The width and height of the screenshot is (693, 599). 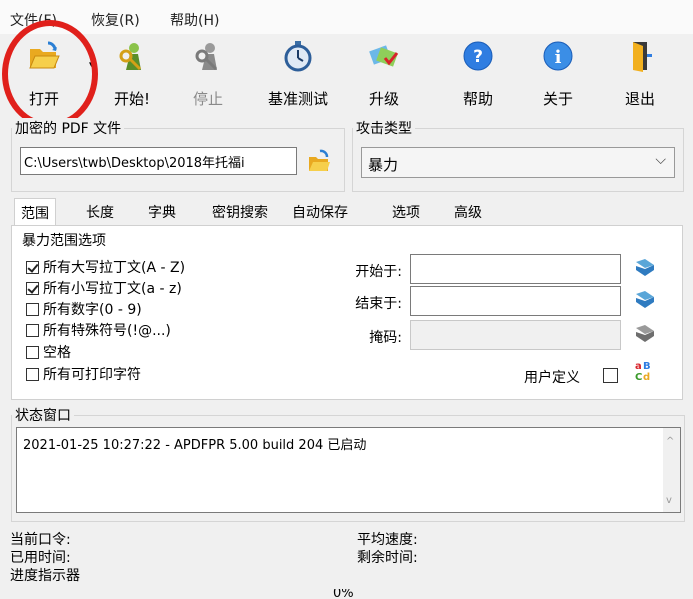 What do you see at coordinates (558, 73) in the screenshot?
I see `about-button: i 关于` at bounding box center [558, 73].